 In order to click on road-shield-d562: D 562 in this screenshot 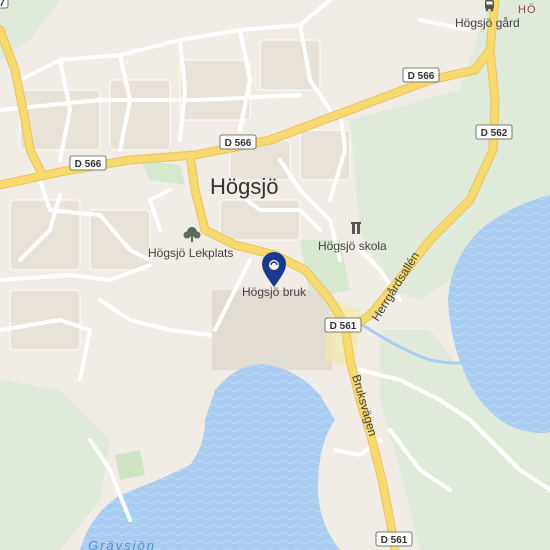, I will do `click(494, 132)`.